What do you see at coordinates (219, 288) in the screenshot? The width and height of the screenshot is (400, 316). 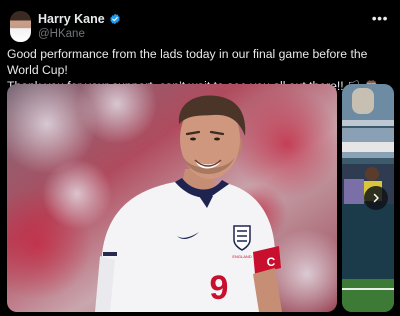 I see `shirt-number: 9` at bounding box center [219, 288].